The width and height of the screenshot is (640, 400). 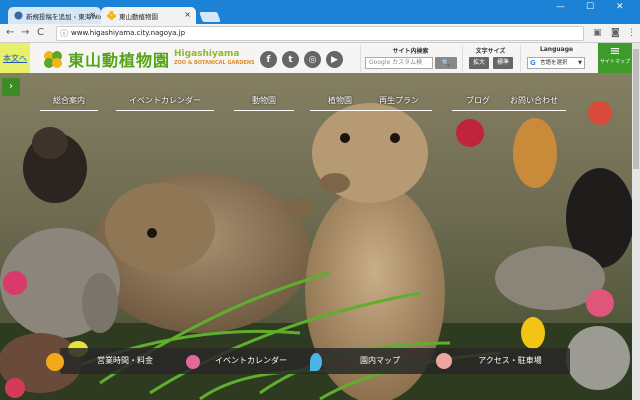 What do you see at coordinates (119, 60) in the screenshot?
I see `logo-japanese-text: 東山動植物園` at bounding box center [119, 60].